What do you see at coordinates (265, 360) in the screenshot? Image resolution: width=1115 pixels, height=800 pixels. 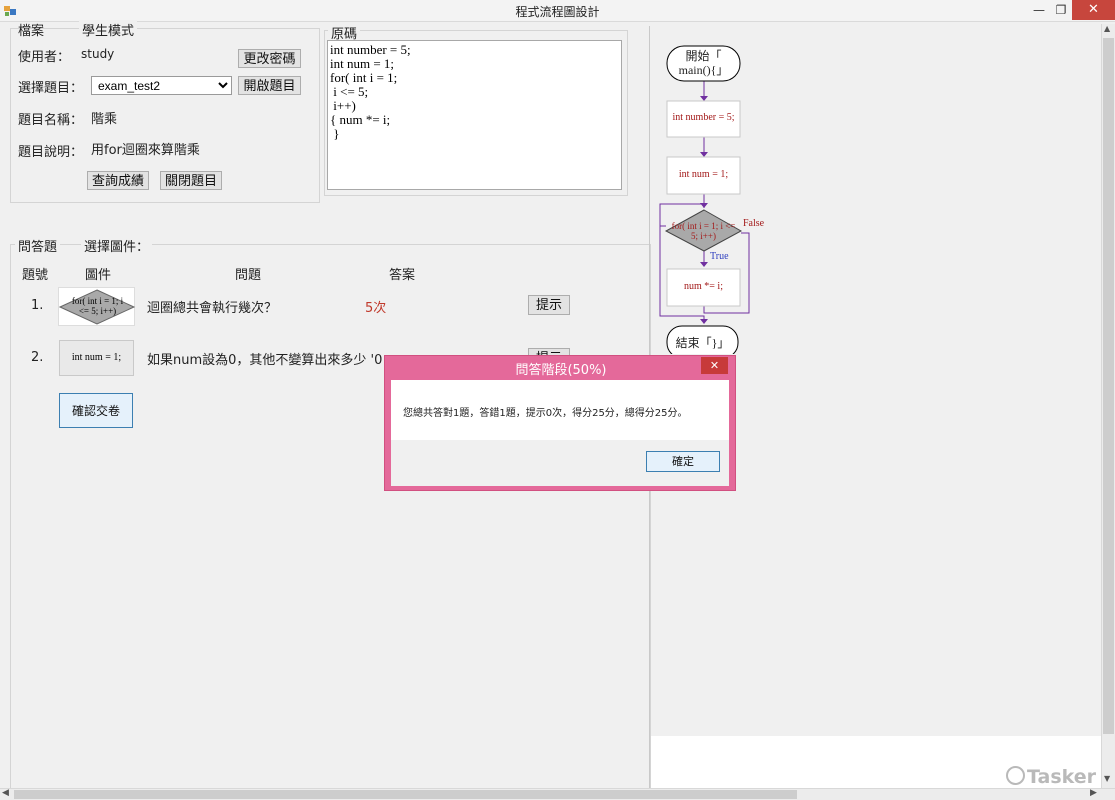 I see `row2-question: 如果num設為0，其他不變算出來多少 '0` at bounding box center [265, 360].